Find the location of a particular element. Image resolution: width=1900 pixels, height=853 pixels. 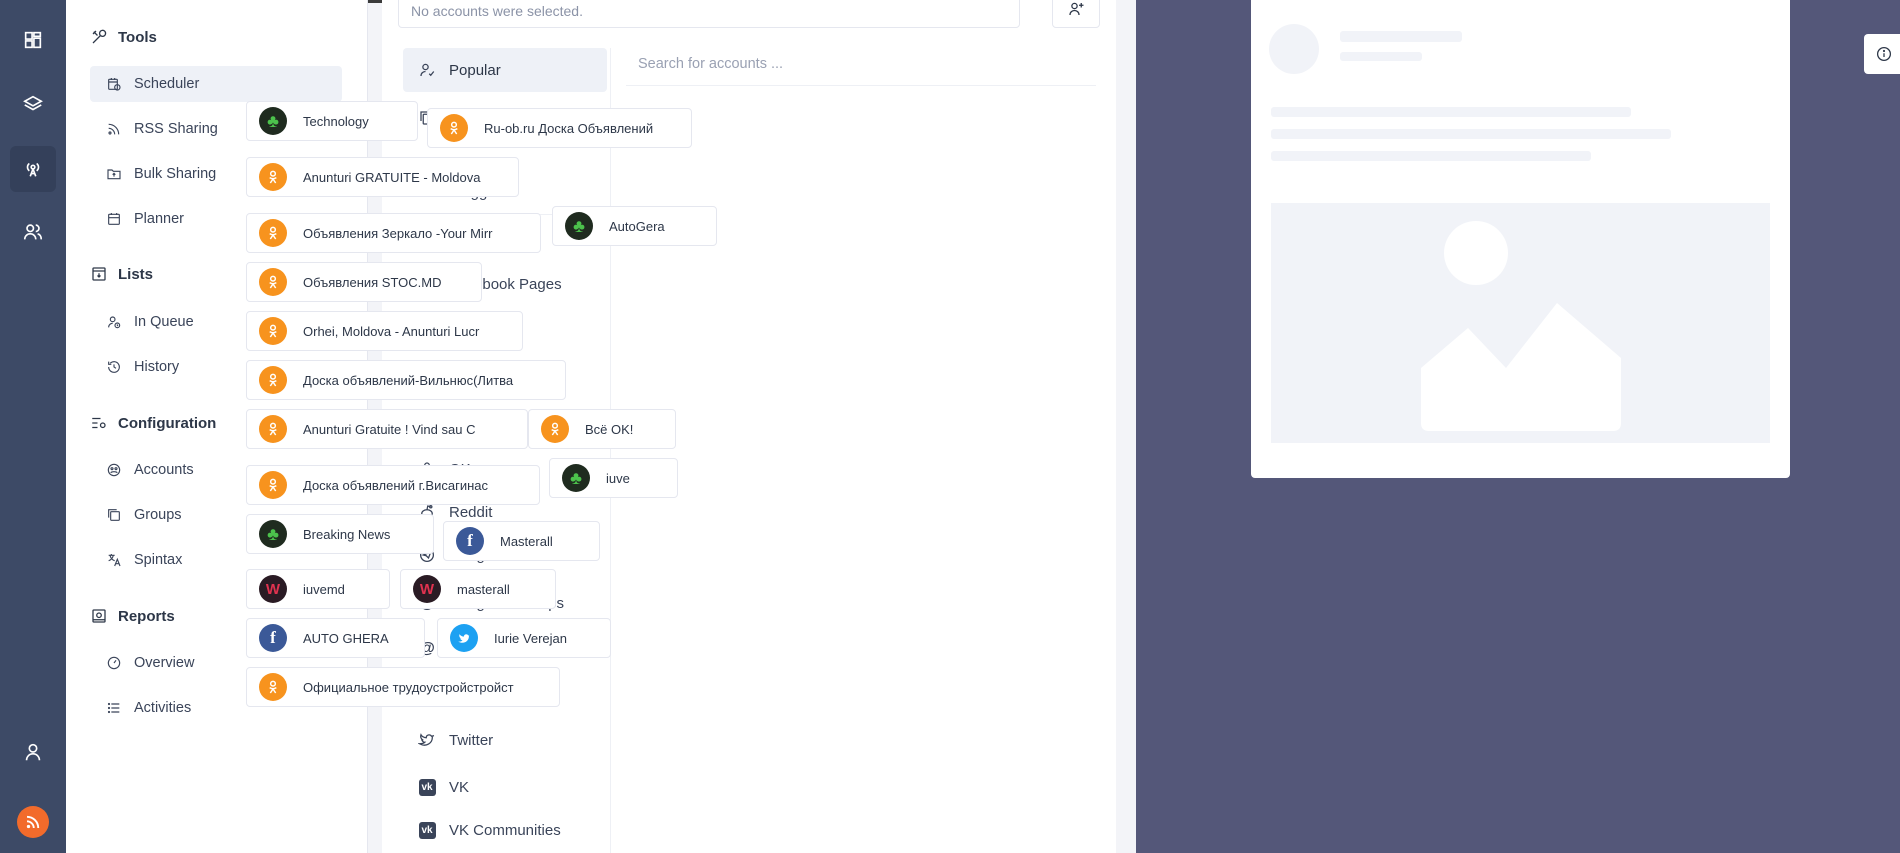

network-divider is located at coordinates (610, 450).